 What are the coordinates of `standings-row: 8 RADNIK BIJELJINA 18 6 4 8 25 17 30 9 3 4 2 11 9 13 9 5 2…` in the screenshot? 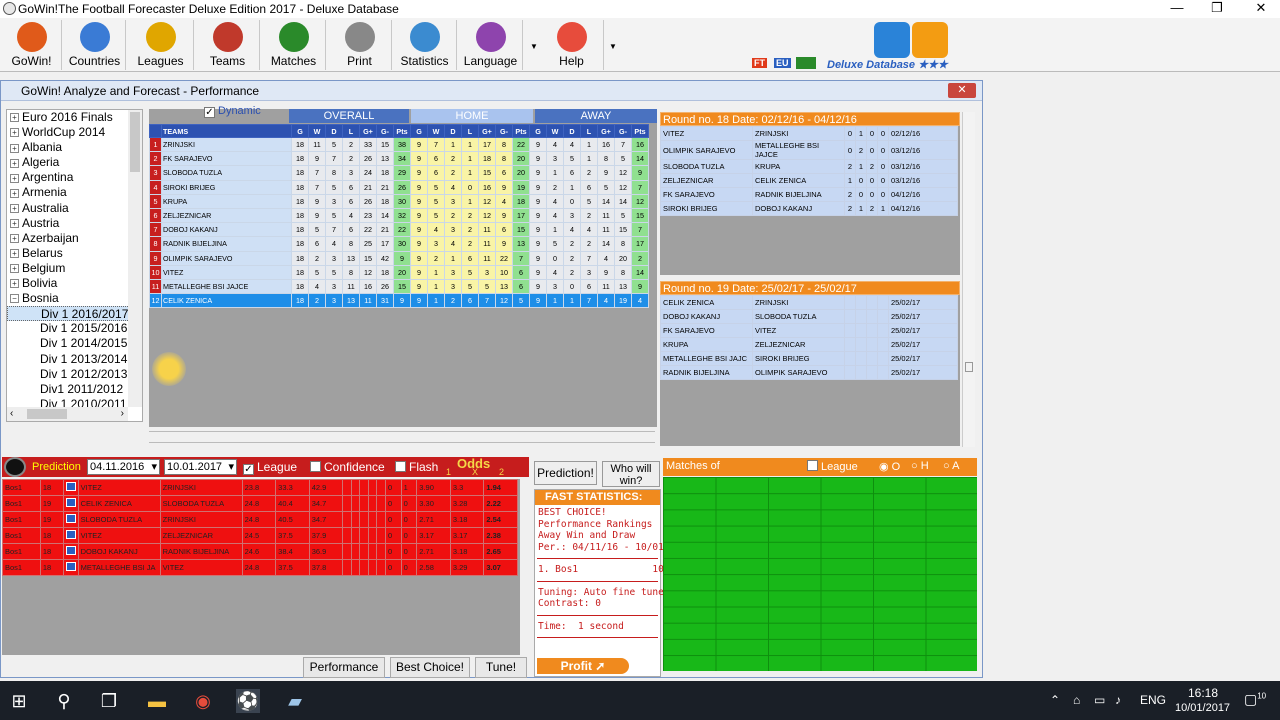 It's located at (399, 244).